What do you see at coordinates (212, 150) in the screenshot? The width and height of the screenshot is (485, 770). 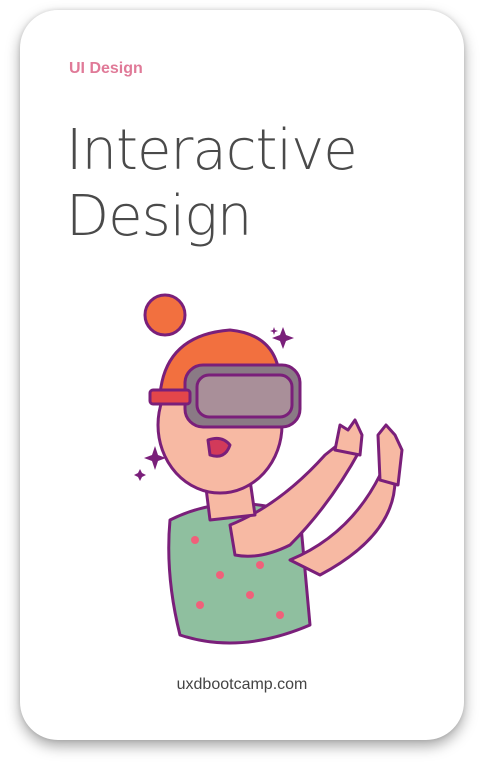 I see `title-line-1: Interactive` at bounding box center [212, 150].